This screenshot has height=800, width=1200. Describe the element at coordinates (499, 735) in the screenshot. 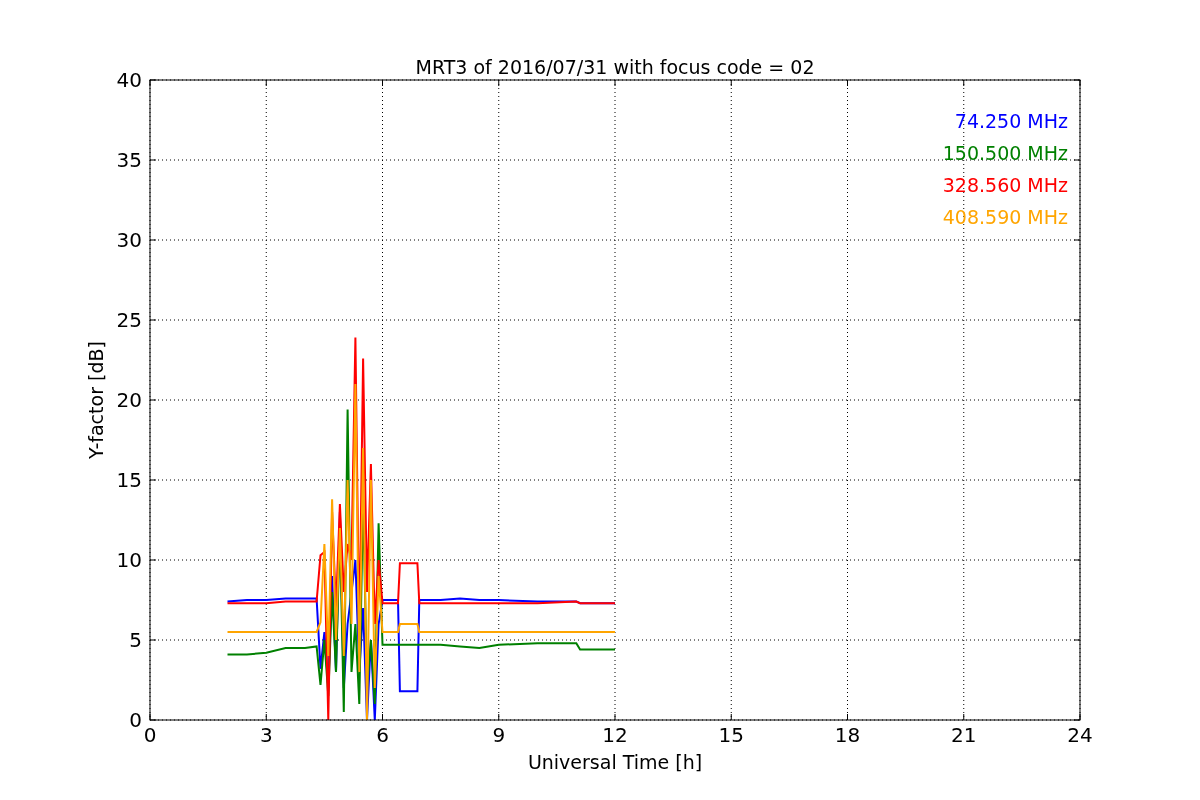

I see `tick-label: 9` at that location.